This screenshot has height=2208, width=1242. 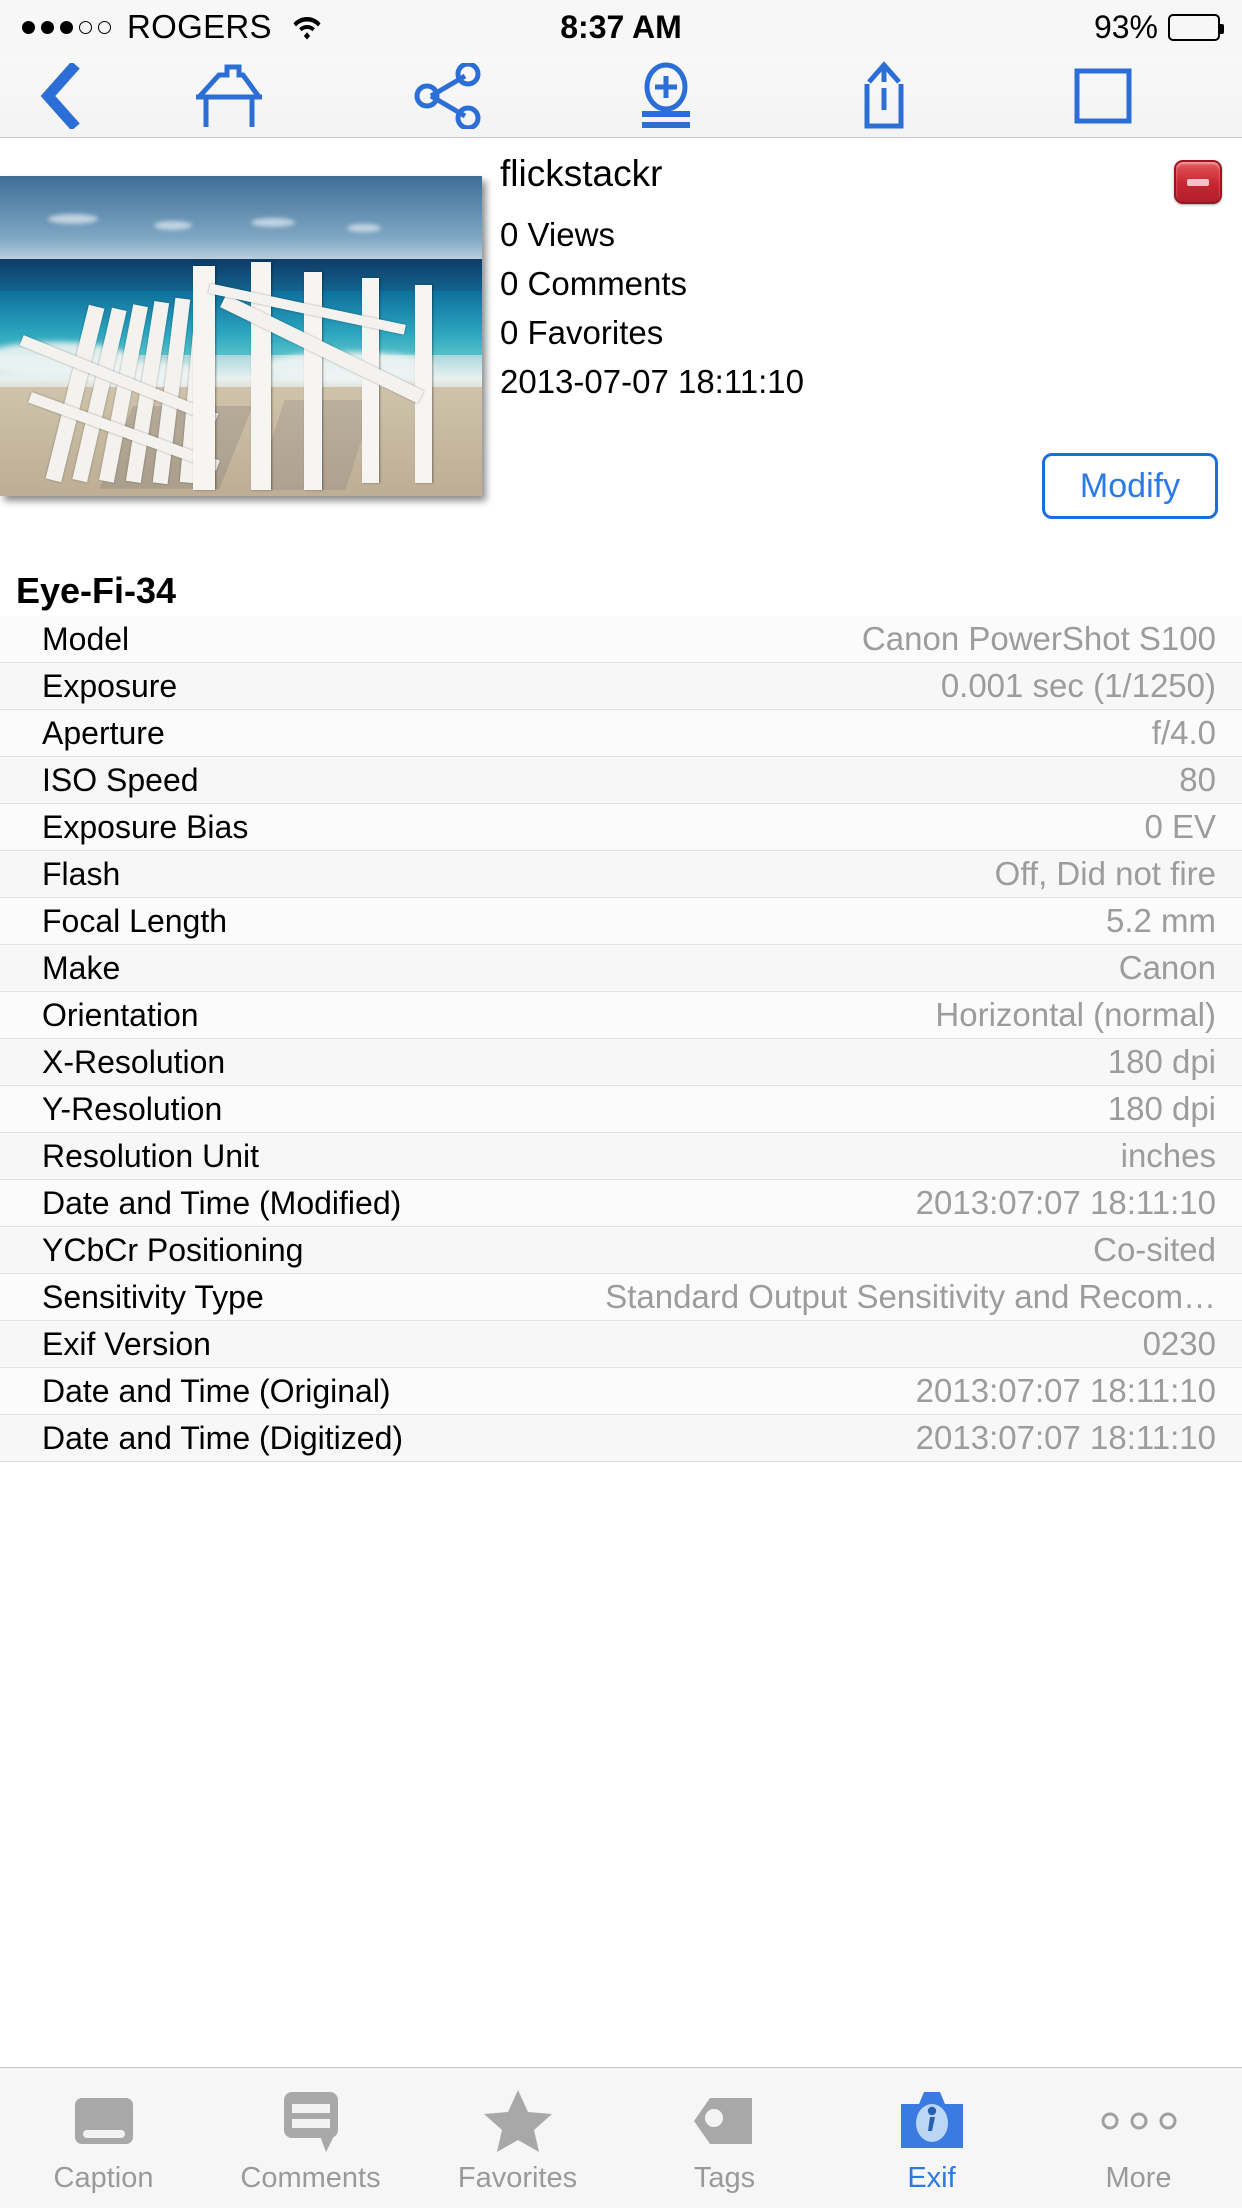 What do you see at coordinates (594, 283) in the screenshot?
I see `comments-count: 0 Comments` at bounding box center [594, 283].